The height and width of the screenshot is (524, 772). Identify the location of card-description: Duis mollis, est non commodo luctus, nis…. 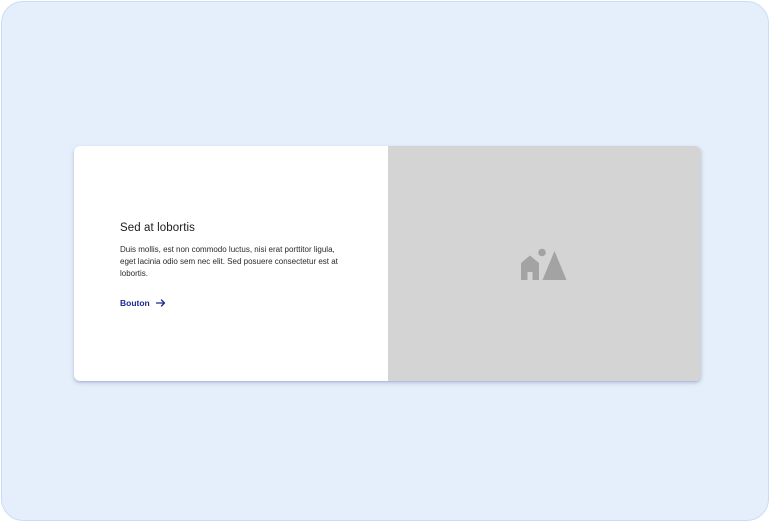
(229, 261).